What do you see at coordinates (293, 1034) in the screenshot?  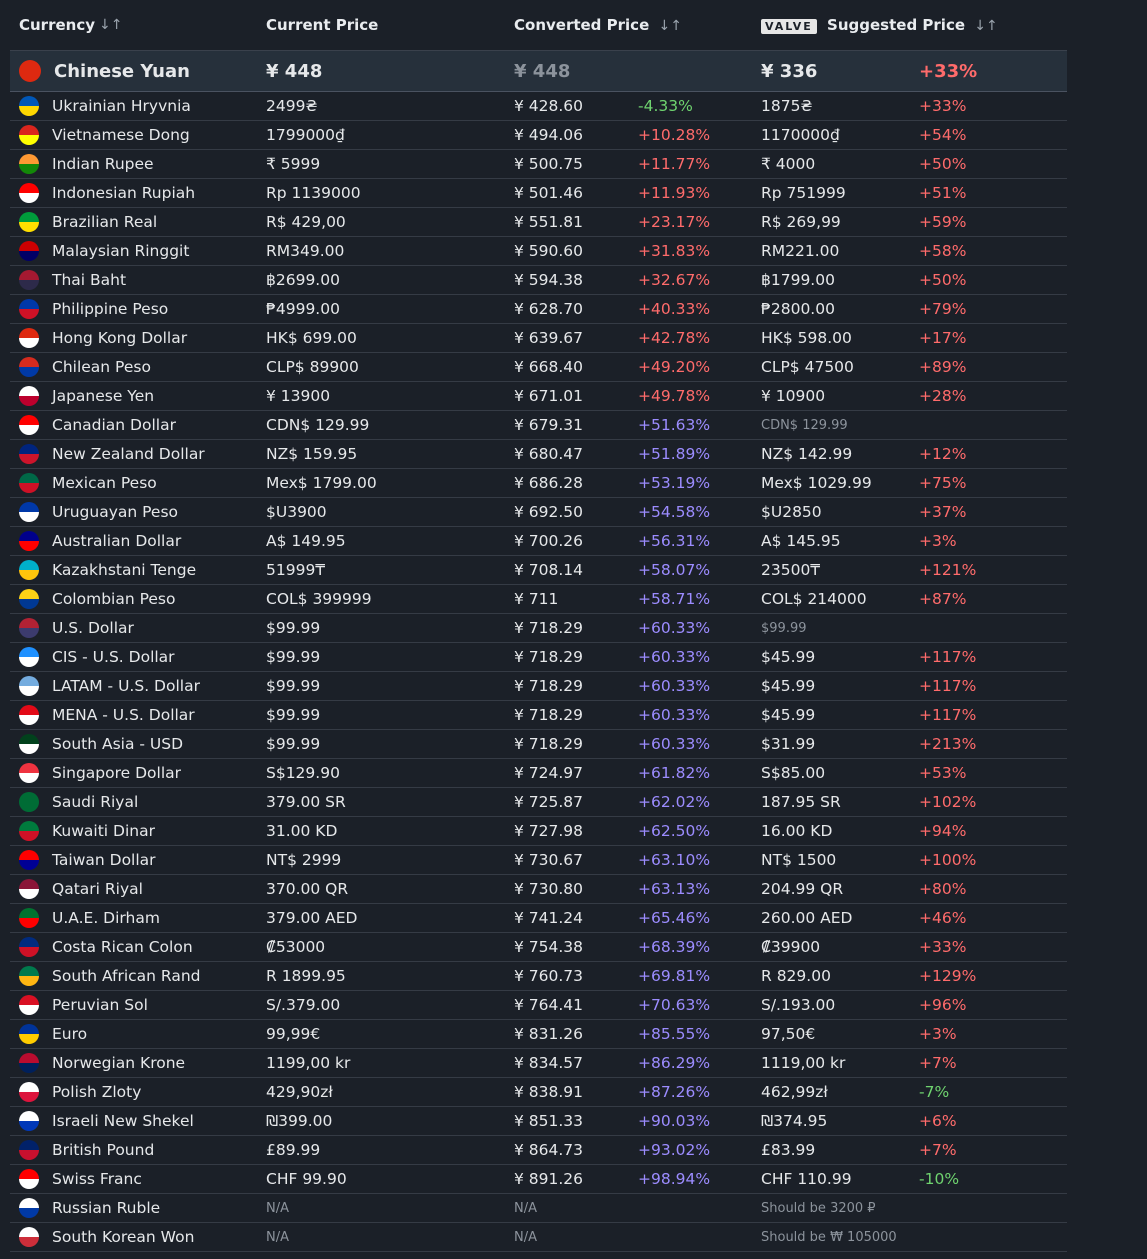 I see `current-price: 99,99€` at bounding box center [293, 1034].